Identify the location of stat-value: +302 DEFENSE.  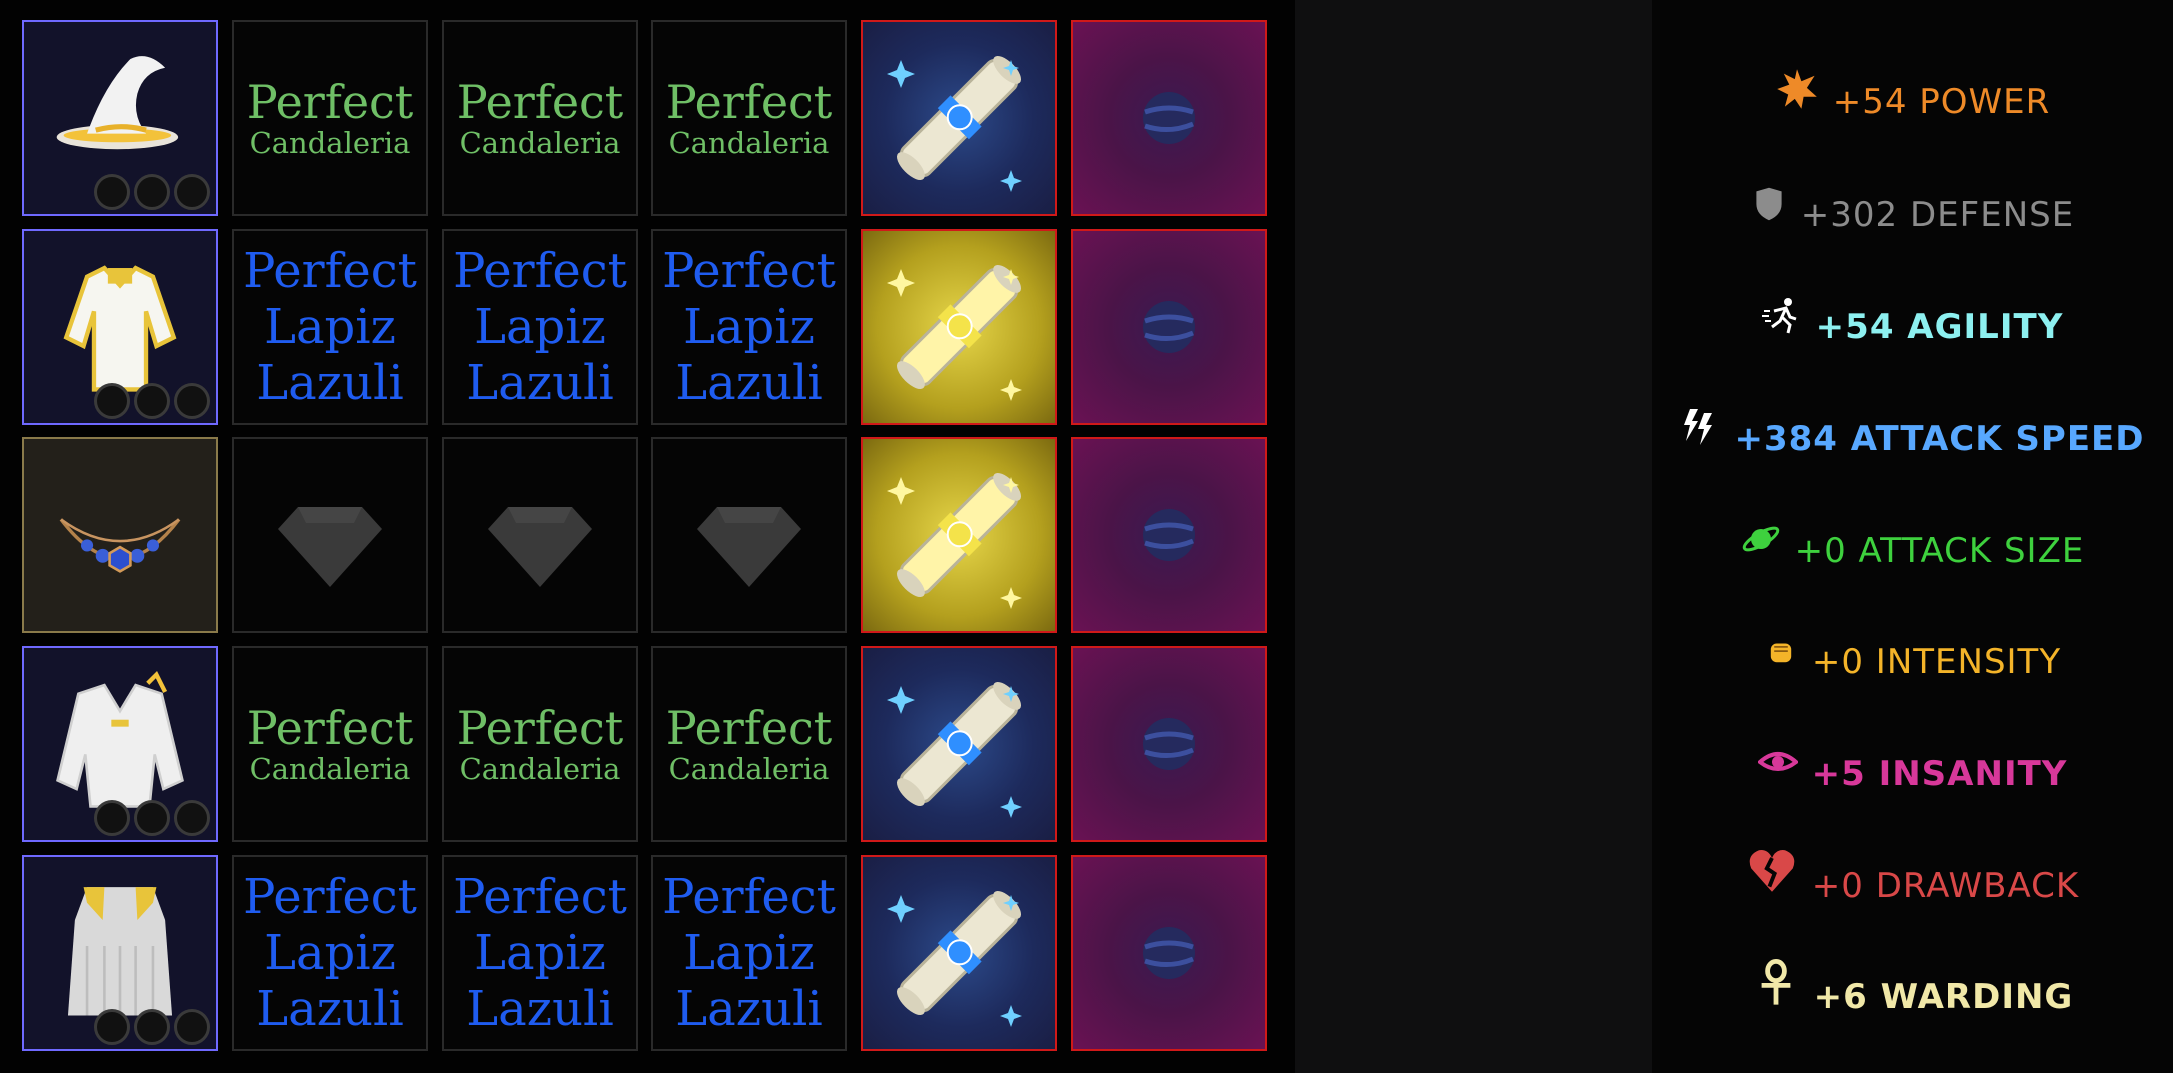
(1937, 215).